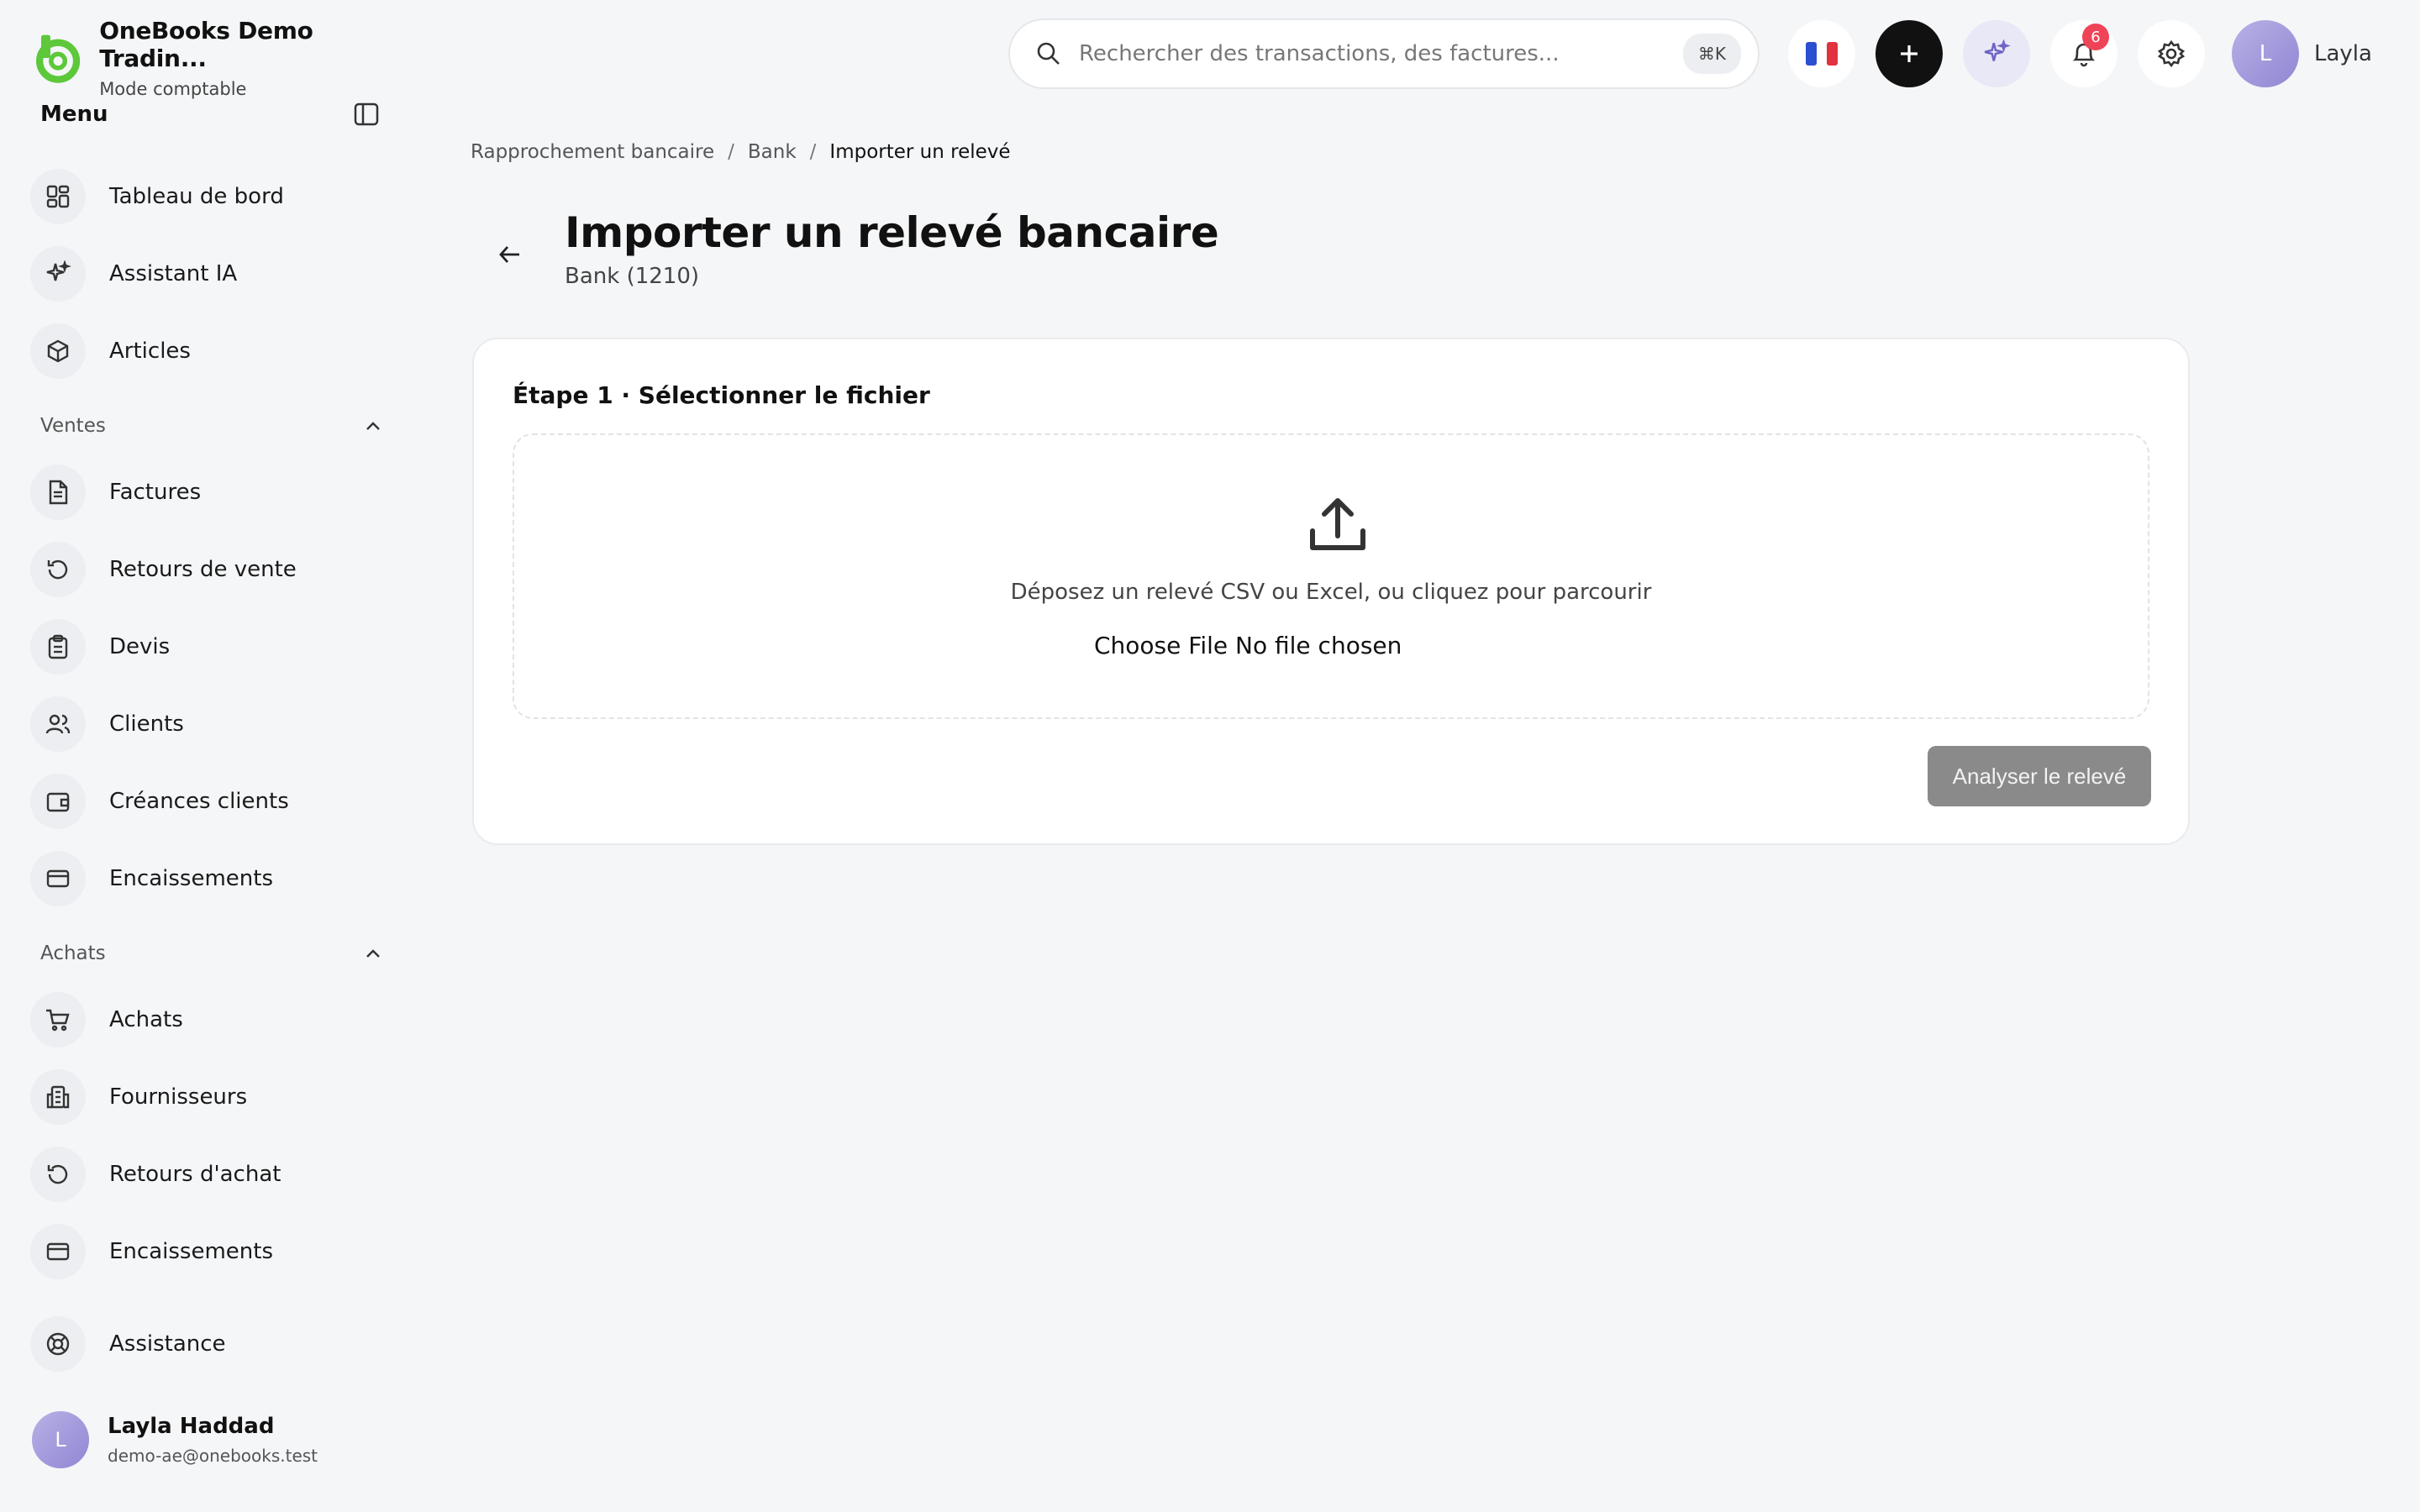  What do you see at coordinates (772, 152) in the screenshot?
I see `breadcrumb-link-bank: Bank` at bounding box center [772, 152].